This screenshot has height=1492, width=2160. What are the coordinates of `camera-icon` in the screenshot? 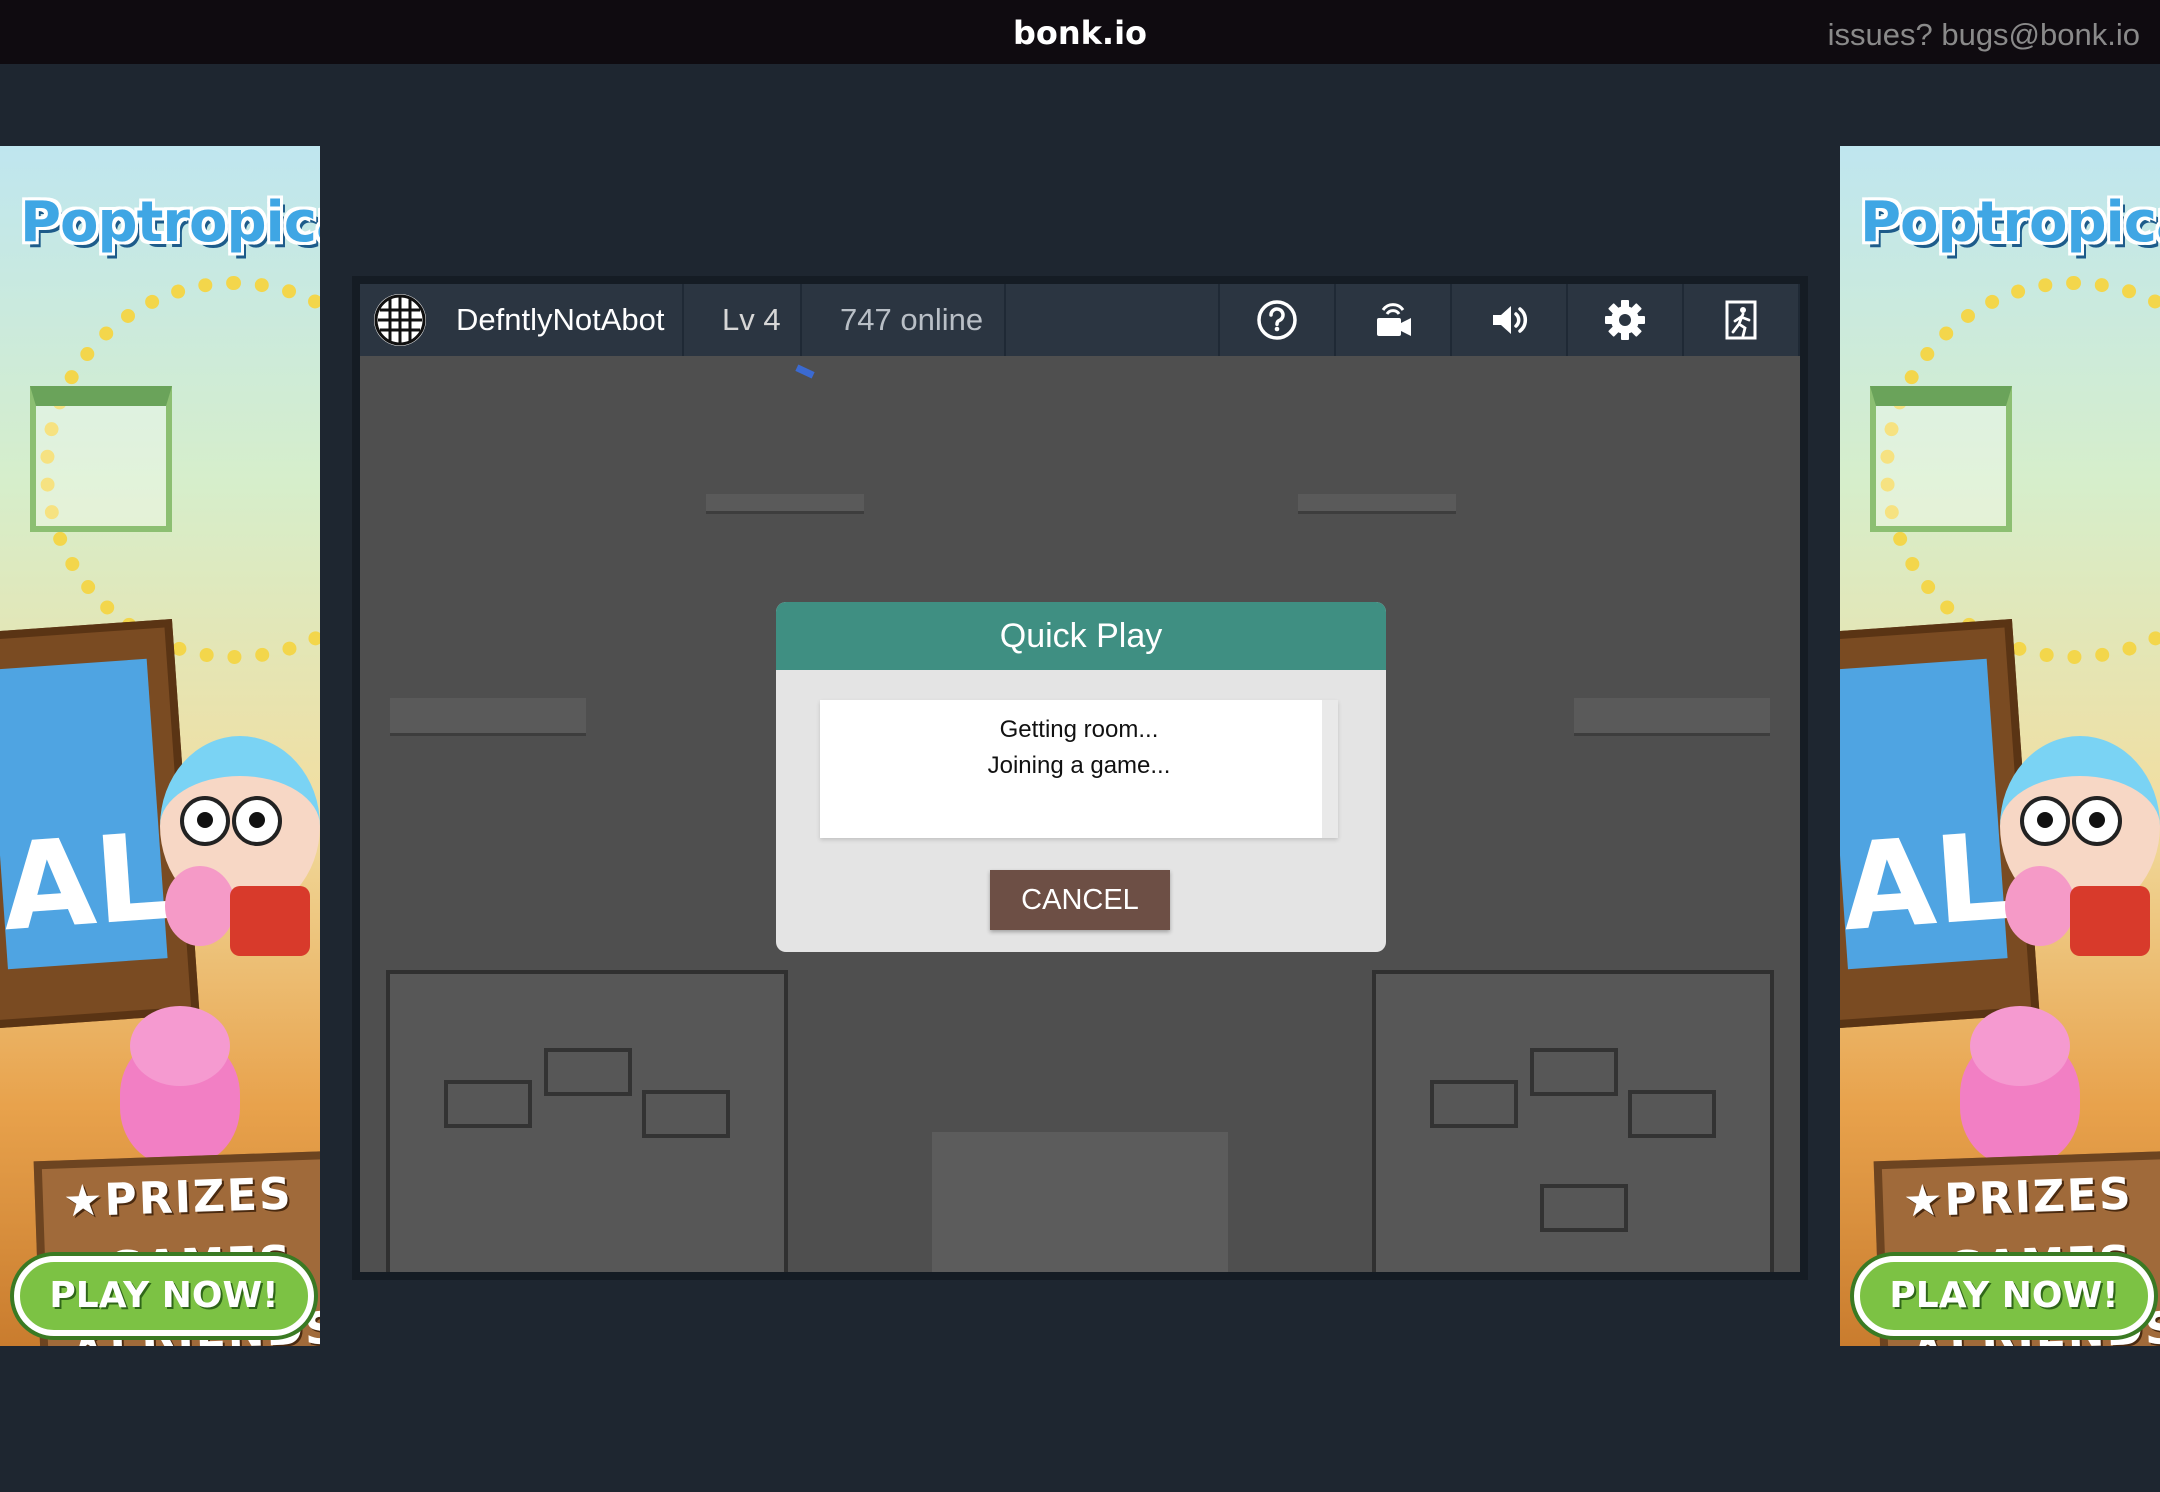 It's located at (1394, 319).